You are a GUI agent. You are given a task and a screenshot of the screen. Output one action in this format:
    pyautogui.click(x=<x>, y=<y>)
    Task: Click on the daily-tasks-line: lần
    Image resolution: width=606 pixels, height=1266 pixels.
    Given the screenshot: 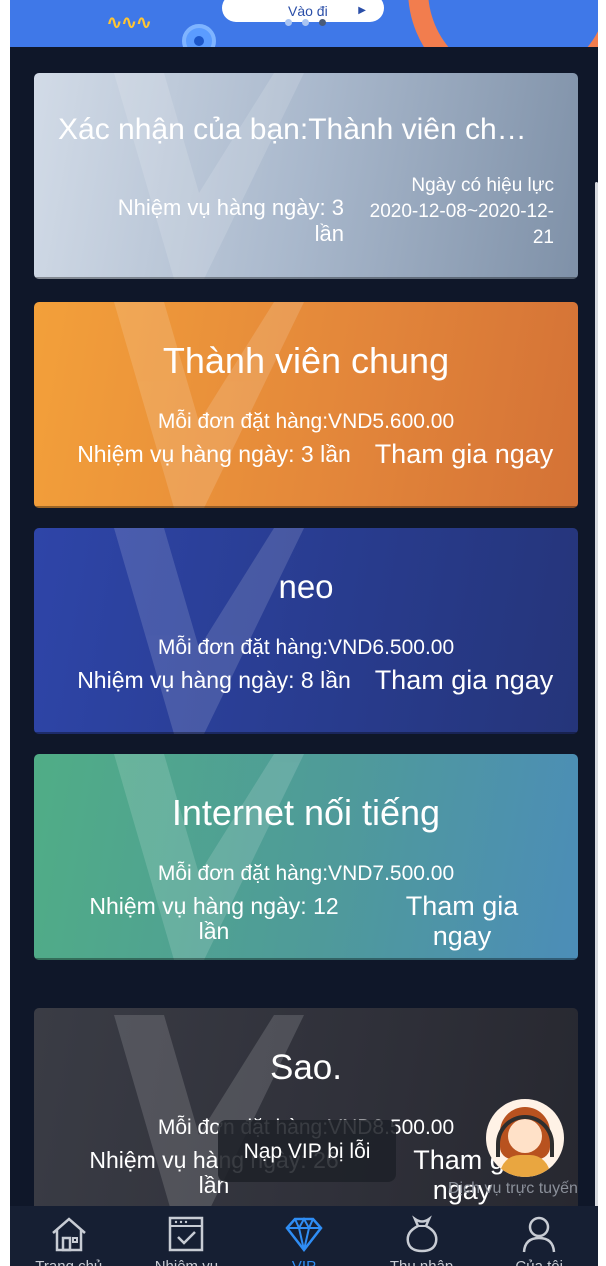 What is the action you would take?
    pyautogui.click(x=329, y=233)
    